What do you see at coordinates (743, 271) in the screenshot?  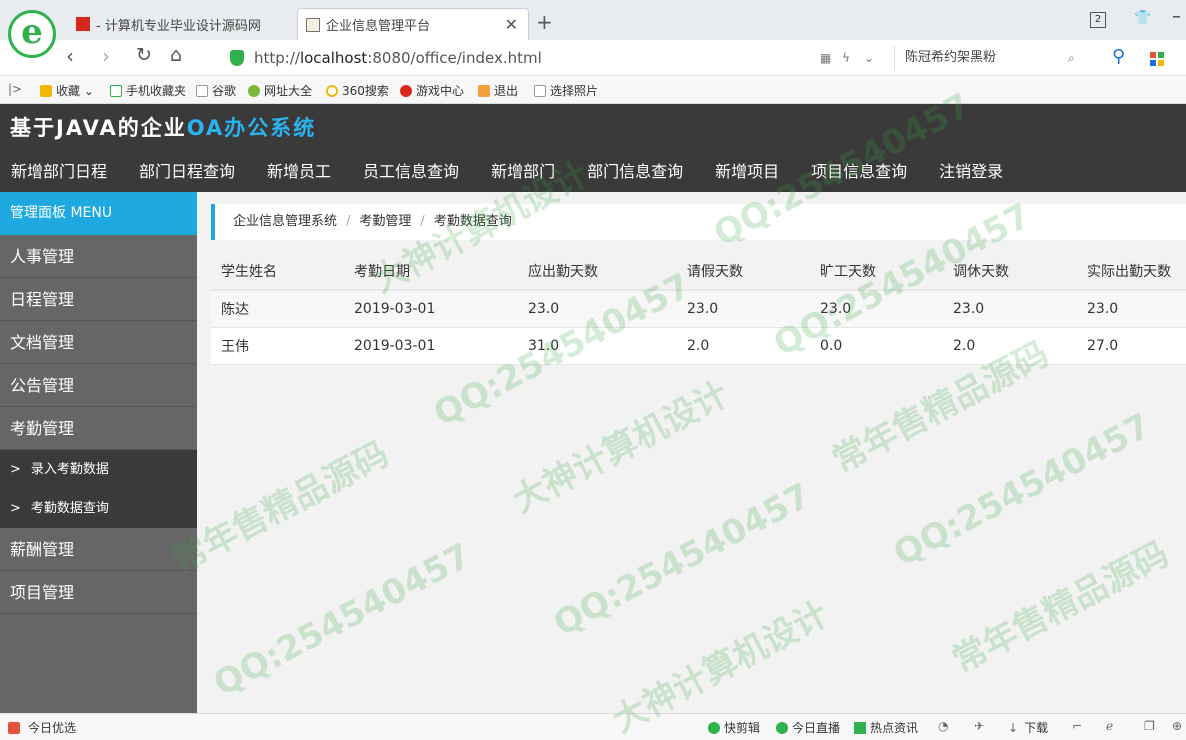 I see `column-header: 请假天数` at bounding box center [743, 271].